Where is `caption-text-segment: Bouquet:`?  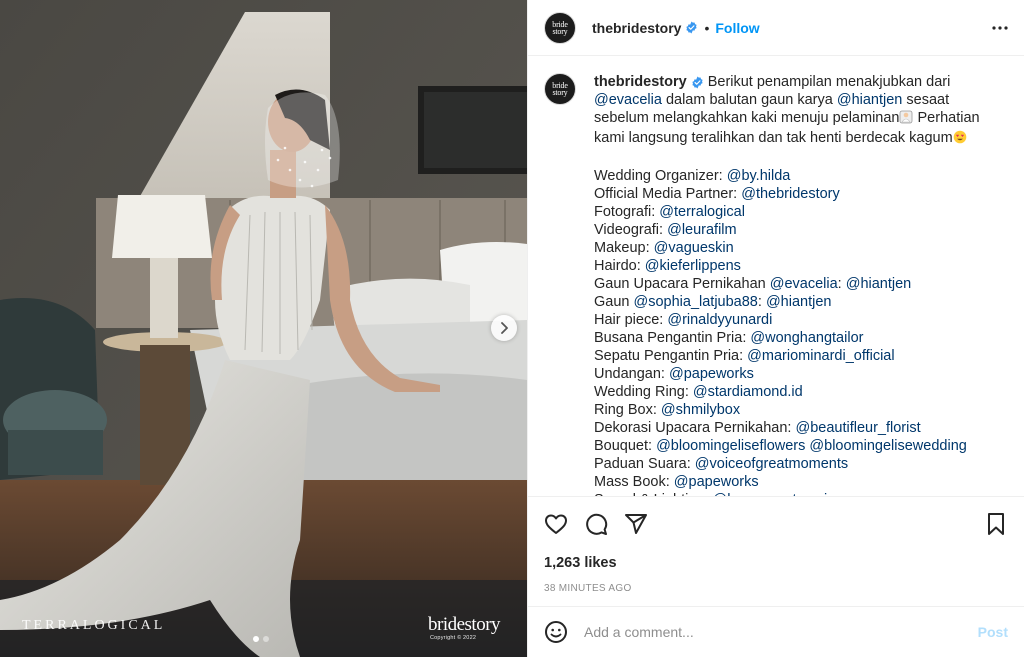
caption-text-segment: Bouquet: is located at coordinates (625, 446).